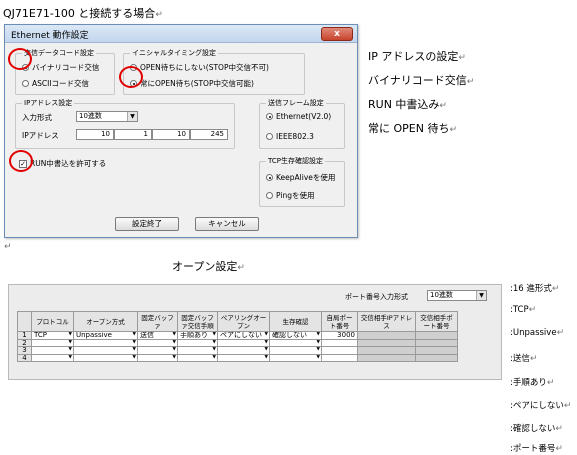 The height and width of the screenshot is (455, 577). I want to click on pairing-open-cell: ペアにしない, so click(243, 335).